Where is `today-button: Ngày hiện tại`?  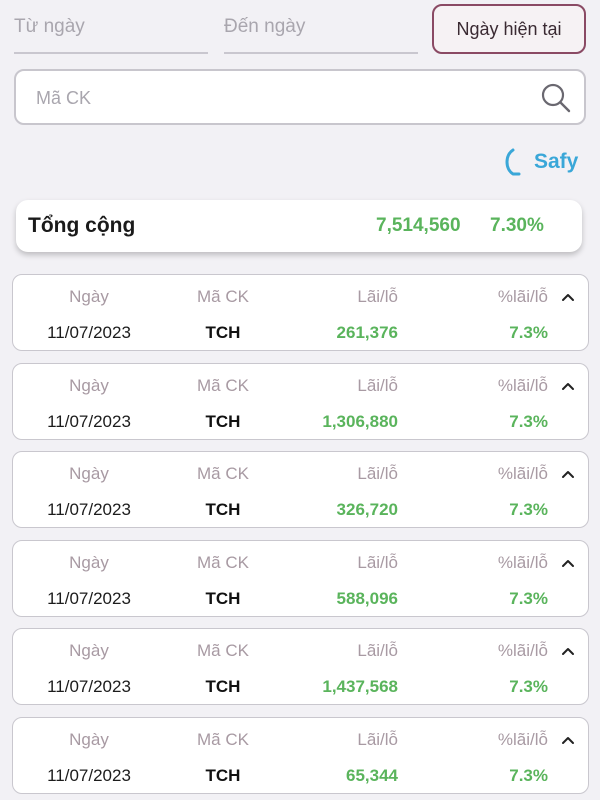
today-button: Ngày hiện tại is located at coordinates (509, 29).